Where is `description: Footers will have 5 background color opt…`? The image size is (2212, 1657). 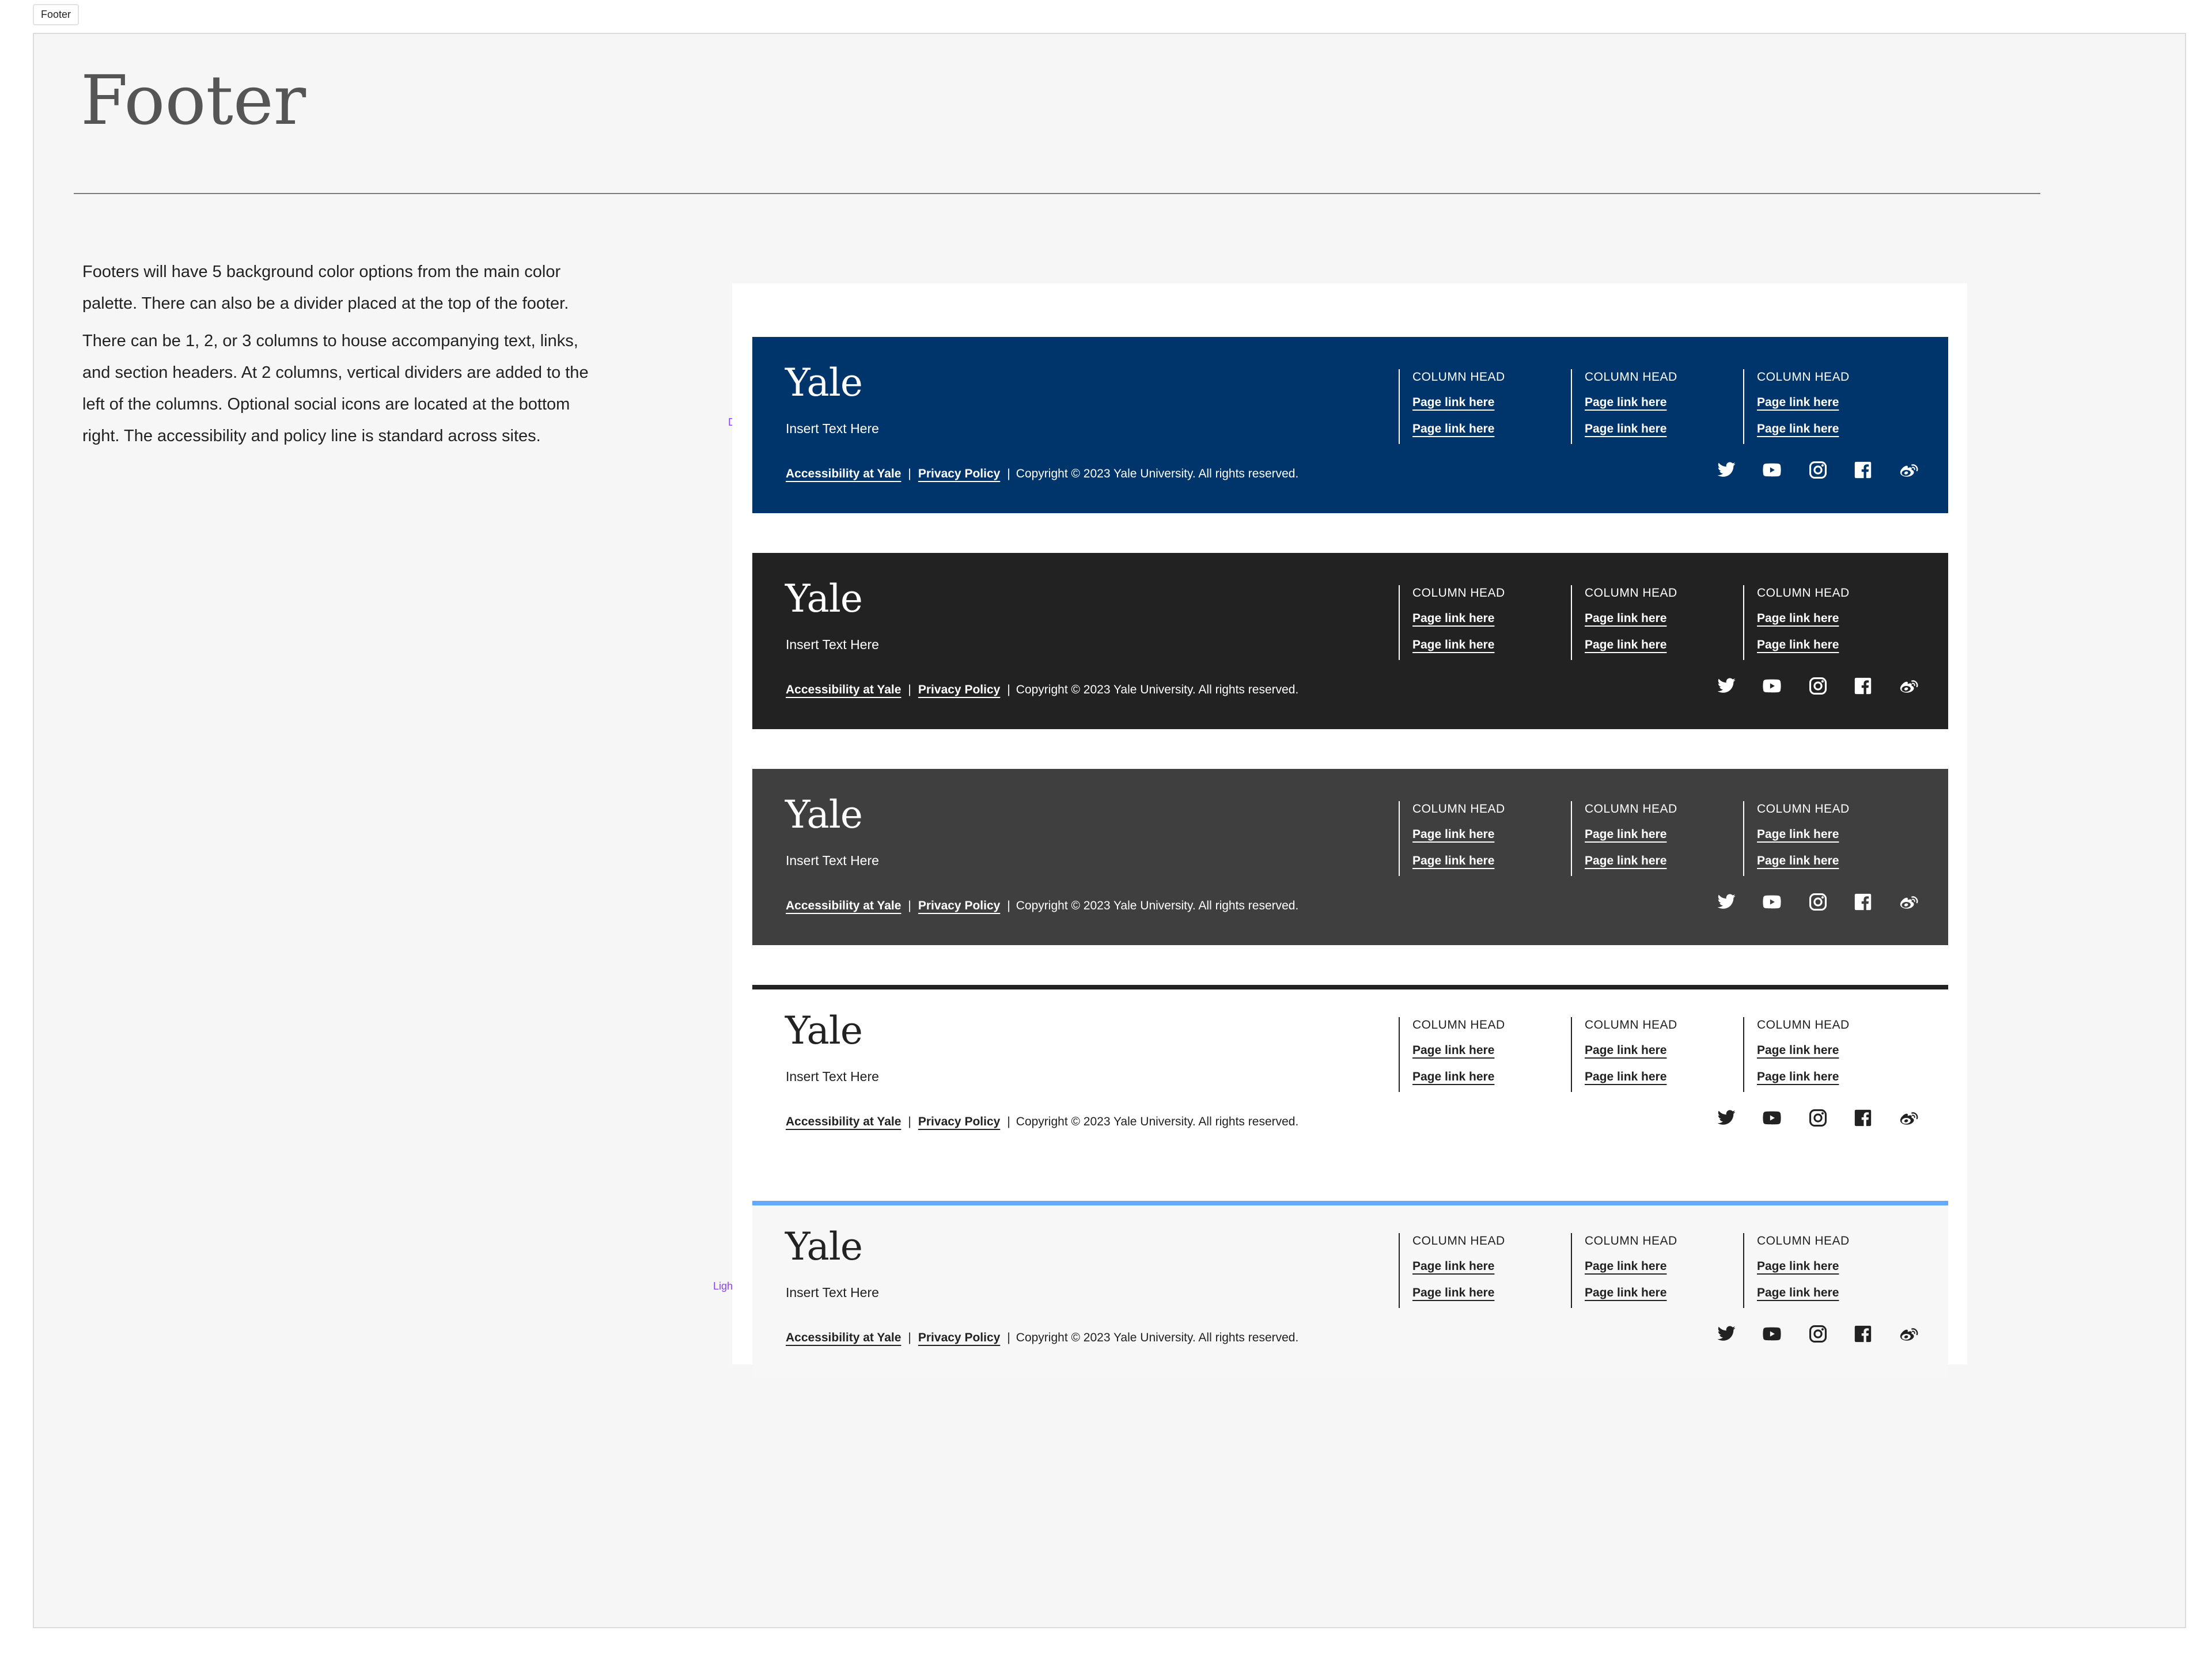
description: Footers will have 5 background color opt… is located at coordinates (341, 357).